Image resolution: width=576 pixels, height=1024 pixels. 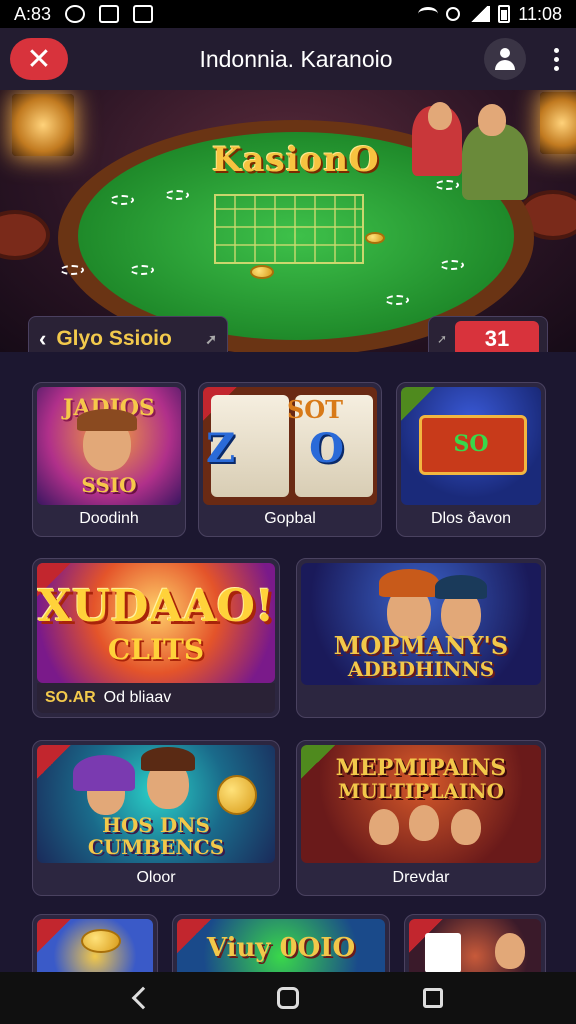 I want to click on hero-title: KasionO, so click(x=296, y=160).